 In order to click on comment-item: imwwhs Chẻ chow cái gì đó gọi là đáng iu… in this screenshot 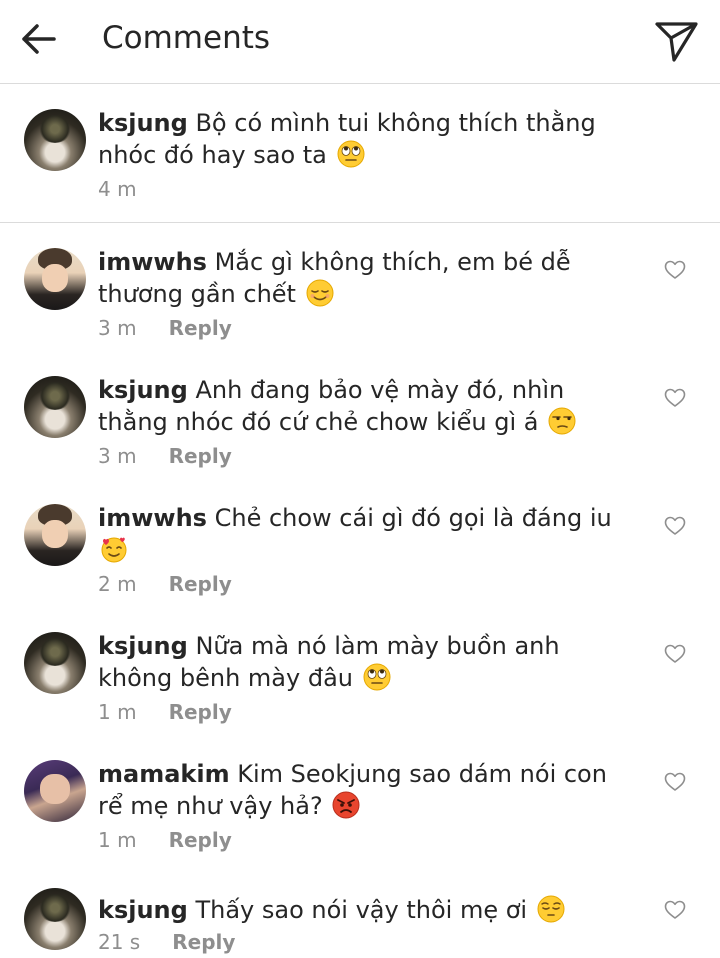, I will do `click(360, 544)`.